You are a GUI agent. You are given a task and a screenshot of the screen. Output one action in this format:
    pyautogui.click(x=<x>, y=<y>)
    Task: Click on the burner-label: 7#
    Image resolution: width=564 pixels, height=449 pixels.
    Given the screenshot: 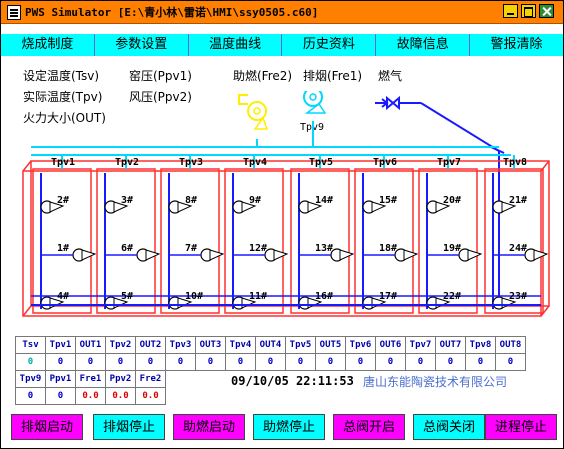 What is the action you would take?
    pyautogui.click(x=191, y=248)
    